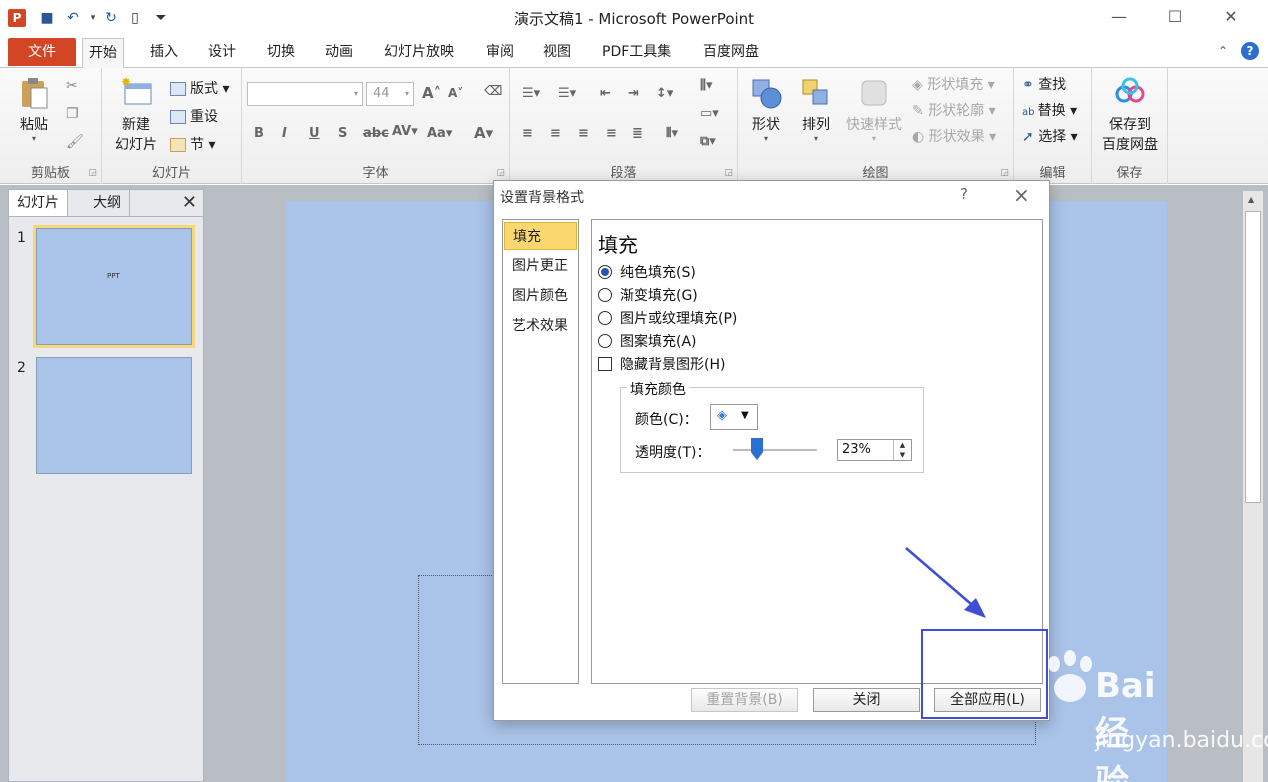 The width and height of the screenshot is (1268, 782). Describe the element at coordinates (874, 109) in the screenshot. I see `quick-styles-button: 快速样式 ▾` at that location.